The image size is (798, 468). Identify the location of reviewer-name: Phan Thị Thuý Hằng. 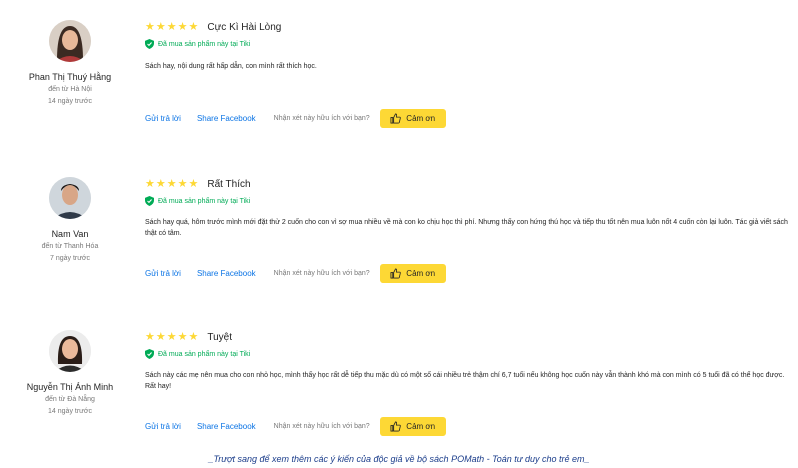
(70, 77).